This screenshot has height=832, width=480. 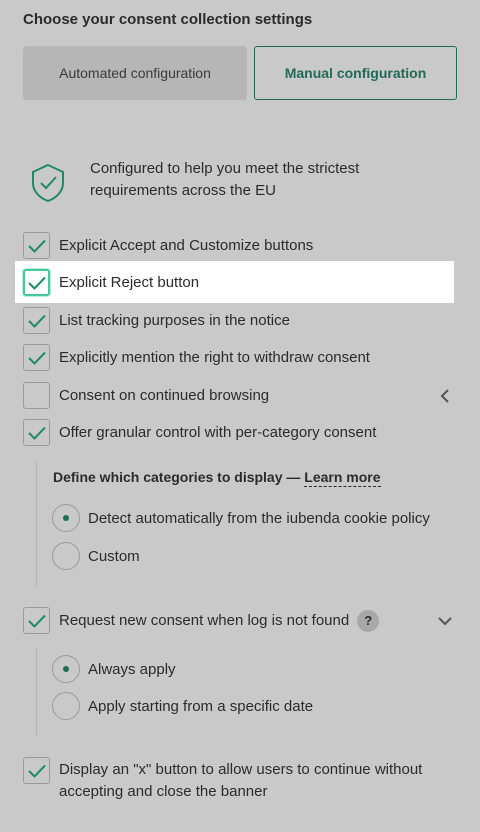 What do you see at coordinates (132, 669) in the screenshot?
I see `radio-label: Always apply` at bounding box center [132, 669].